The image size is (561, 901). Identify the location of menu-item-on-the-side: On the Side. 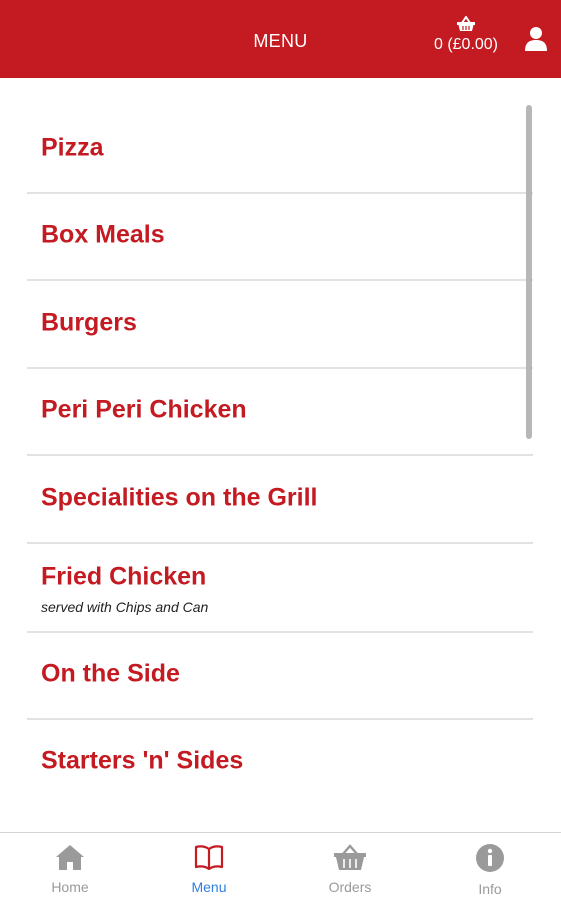
(280, 675).